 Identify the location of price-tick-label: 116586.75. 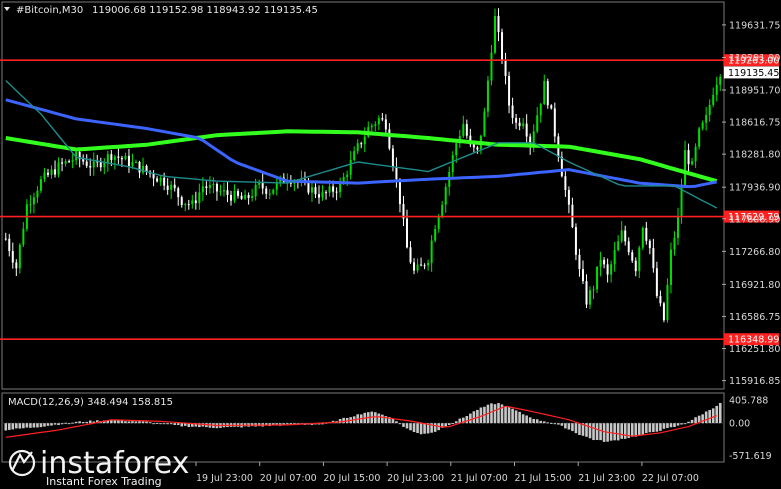
(754, 317).